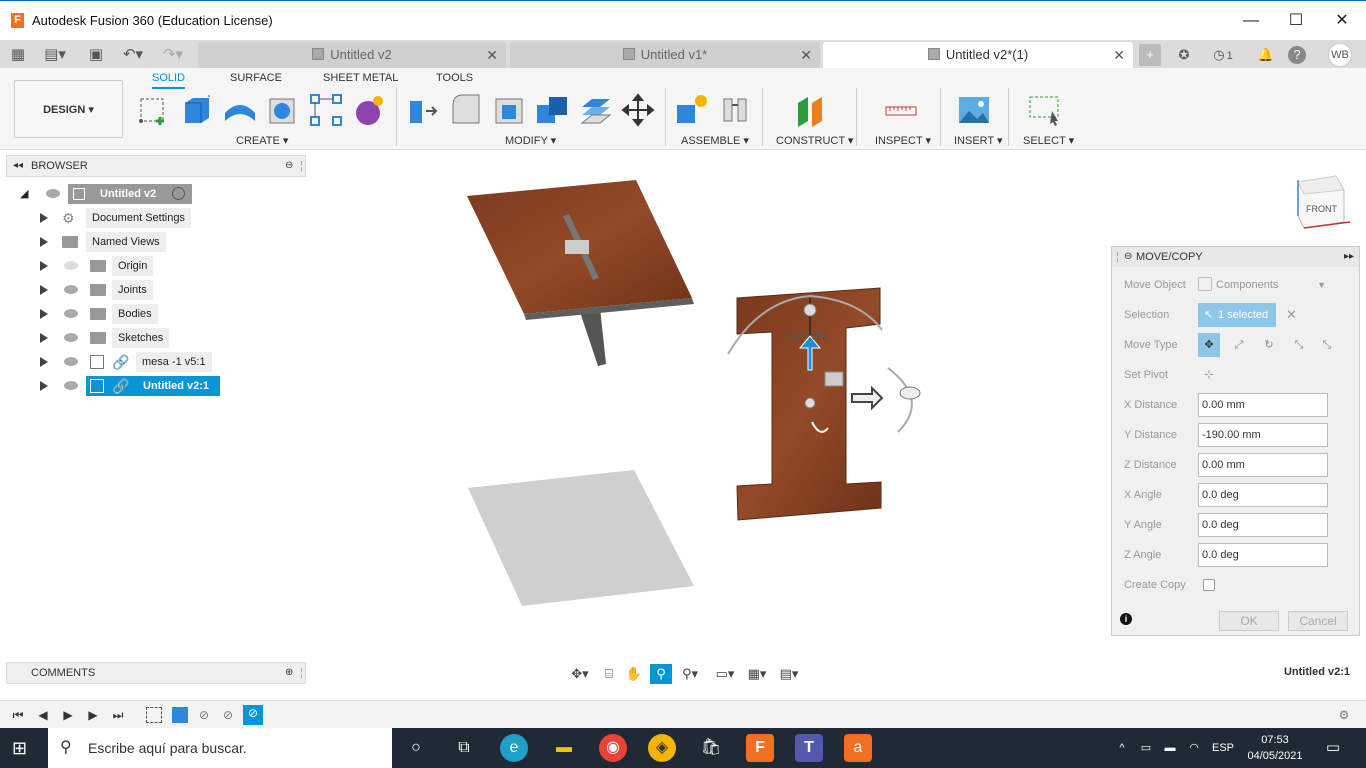 The height and width of the screenshot is (768, 1366). Describe the element at coordinates (514, 748) in the screenshot. I see `edge-icon: e` at that location.